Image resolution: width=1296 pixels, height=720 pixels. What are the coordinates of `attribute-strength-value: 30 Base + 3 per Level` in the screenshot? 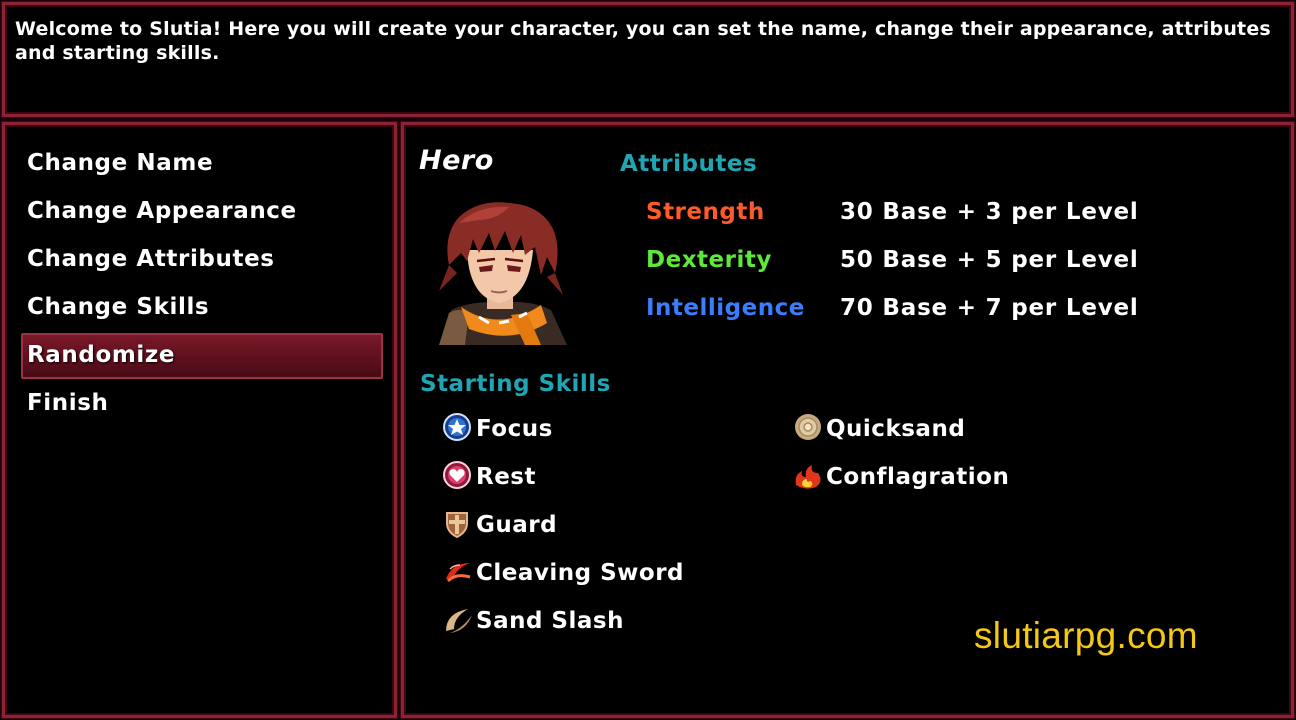 It's located at (989, 212).